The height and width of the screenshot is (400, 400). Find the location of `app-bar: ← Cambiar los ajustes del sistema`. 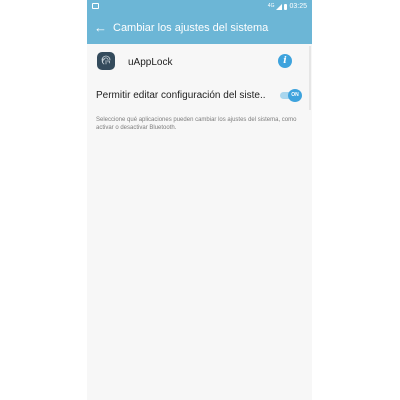

app-bar: ← Cambiar los ajustes del sistema is located at coordinates (199, 28).